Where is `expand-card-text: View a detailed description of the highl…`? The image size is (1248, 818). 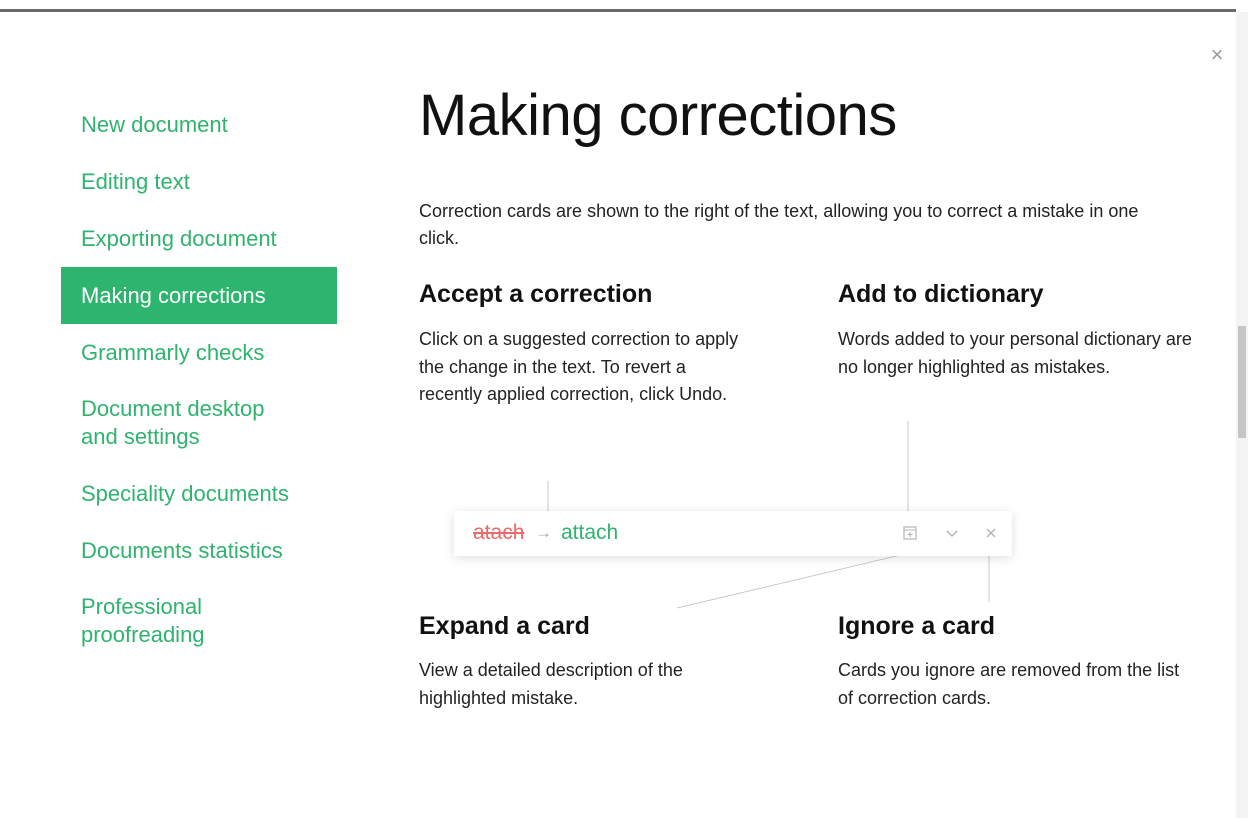 expand-card-text: View a detailed description of the highl… is located at coordinates (551, 684).